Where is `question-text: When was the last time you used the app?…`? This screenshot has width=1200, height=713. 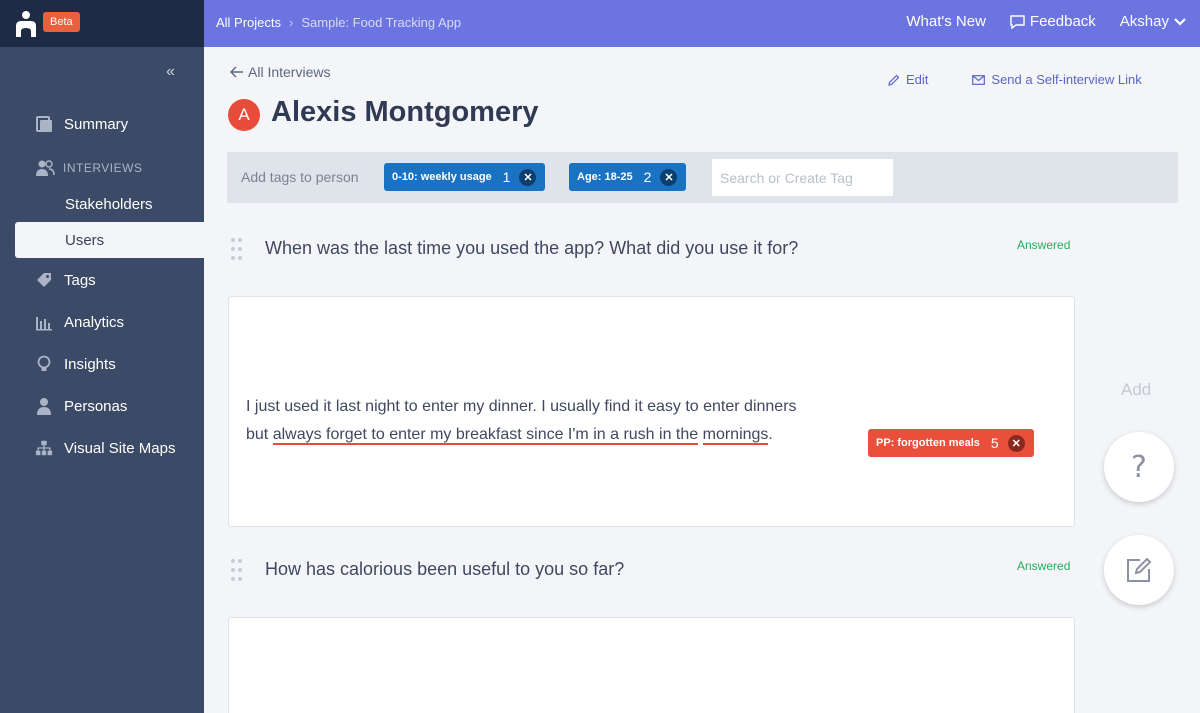
question-text: When was the last time you used the app?… is located at coordinates (532, 248).